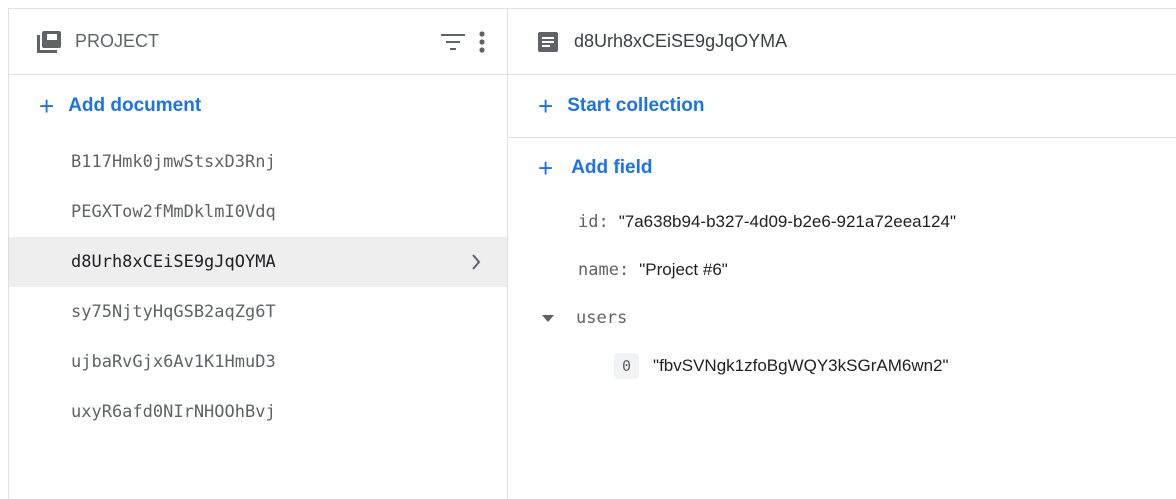  I want to click on collection-title: PROJECT, so click(117, 41).